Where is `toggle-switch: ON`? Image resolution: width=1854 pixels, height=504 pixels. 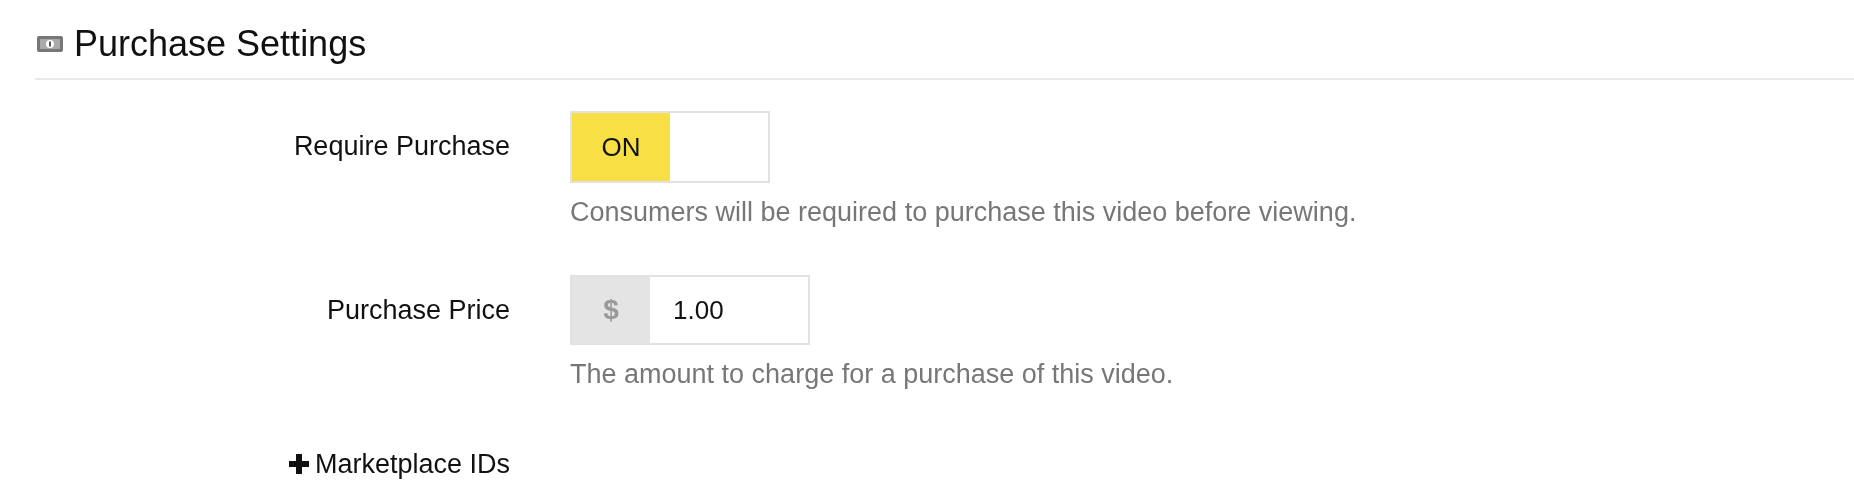
toggle-switch: ON is located at coordinates (670, 147).